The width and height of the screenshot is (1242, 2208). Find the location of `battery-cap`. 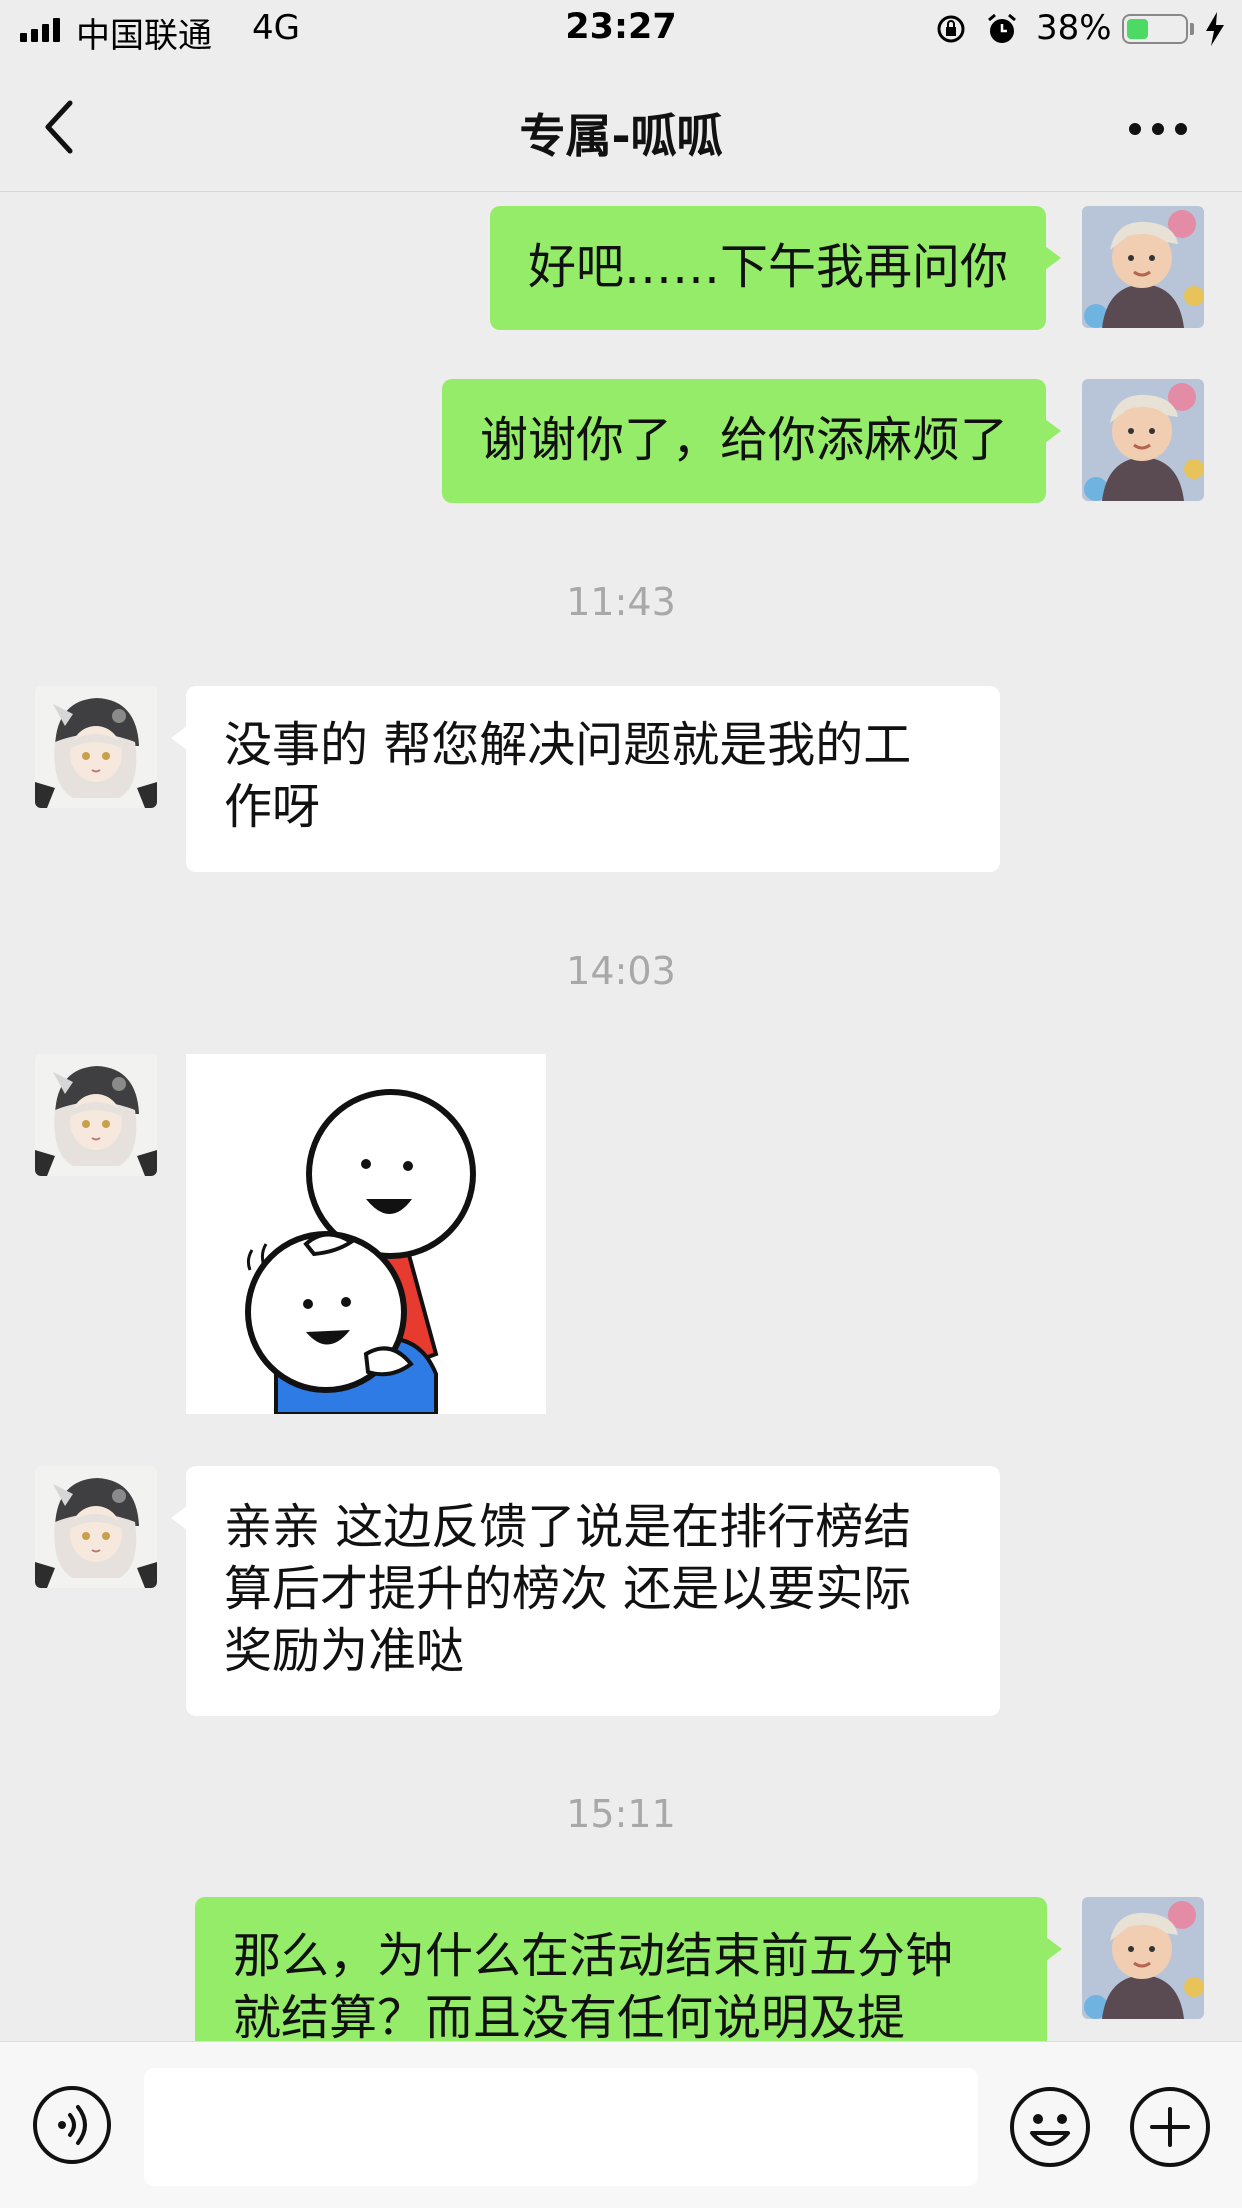

battery-cap is located at coordinates (1192, 29).